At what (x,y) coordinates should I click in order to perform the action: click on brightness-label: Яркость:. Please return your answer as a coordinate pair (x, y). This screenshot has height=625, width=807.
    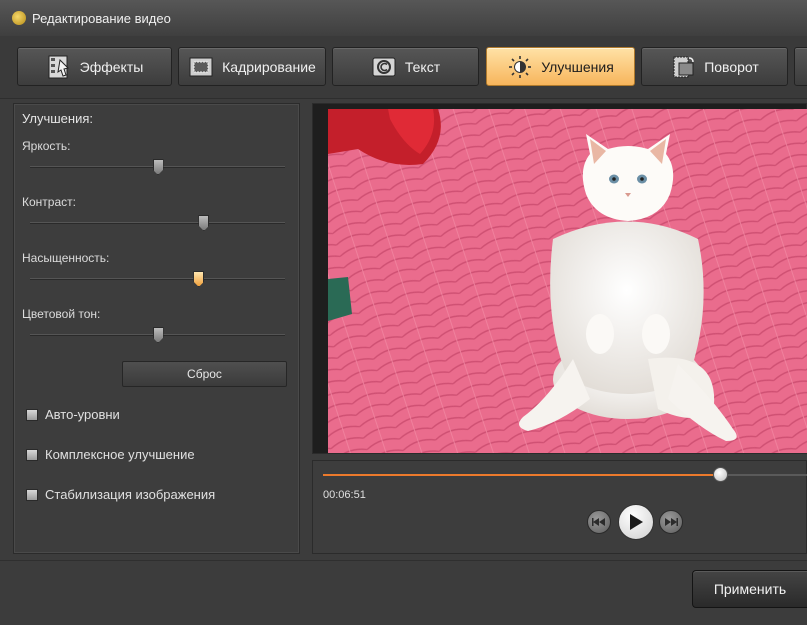
    Looking at the image, I should click on (46, 146).